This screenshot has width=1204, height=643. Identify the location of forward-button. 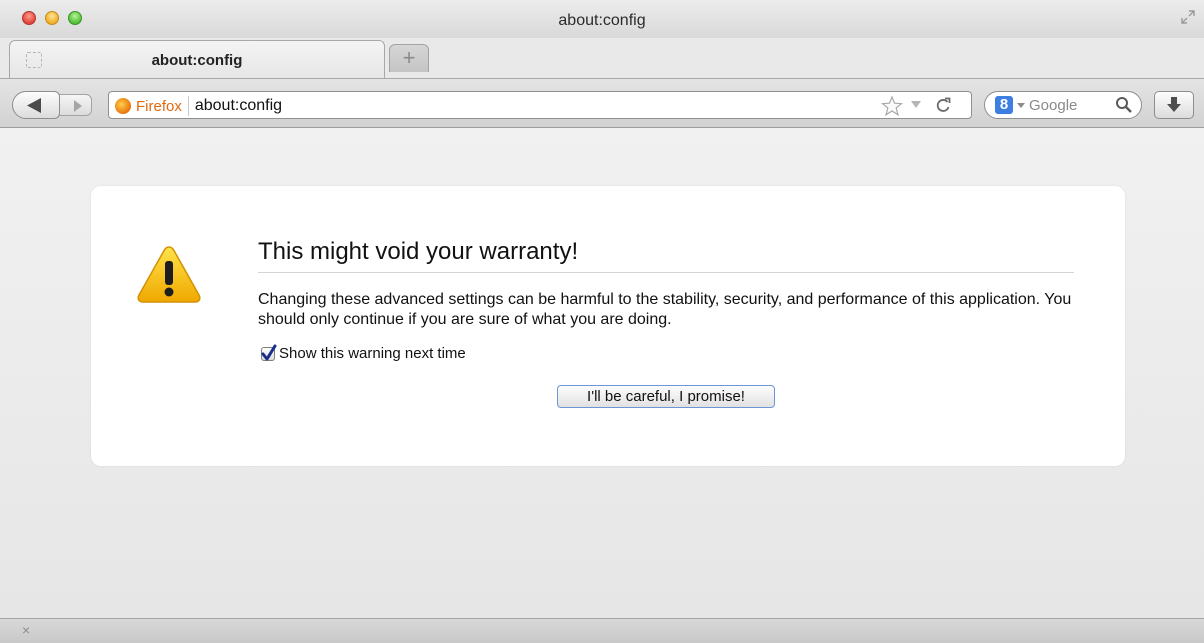
(75, 105).